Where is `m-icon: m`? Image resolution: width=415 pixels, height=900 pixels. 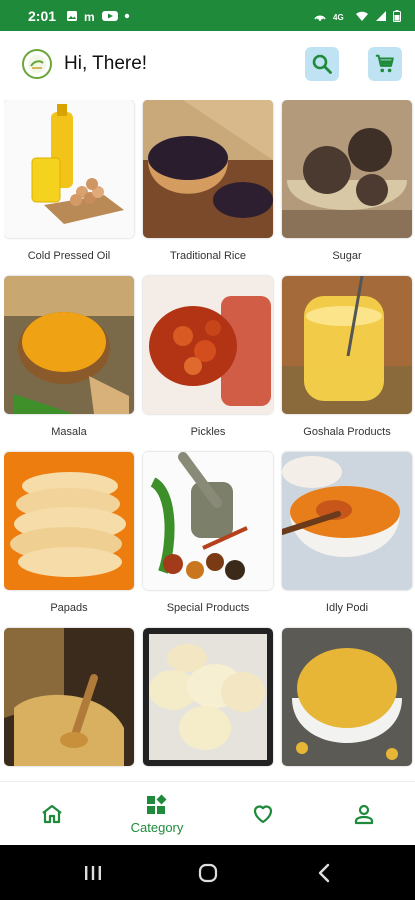 m-icon: m is located at coordinates (89, 16).